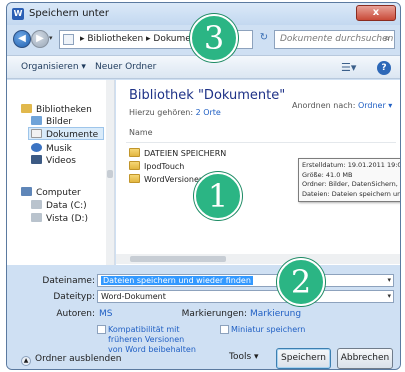 This screenshot has width=405, height=372. I want to click on filename-value: Dateien speichern und wieder finden, so click(177, 280).